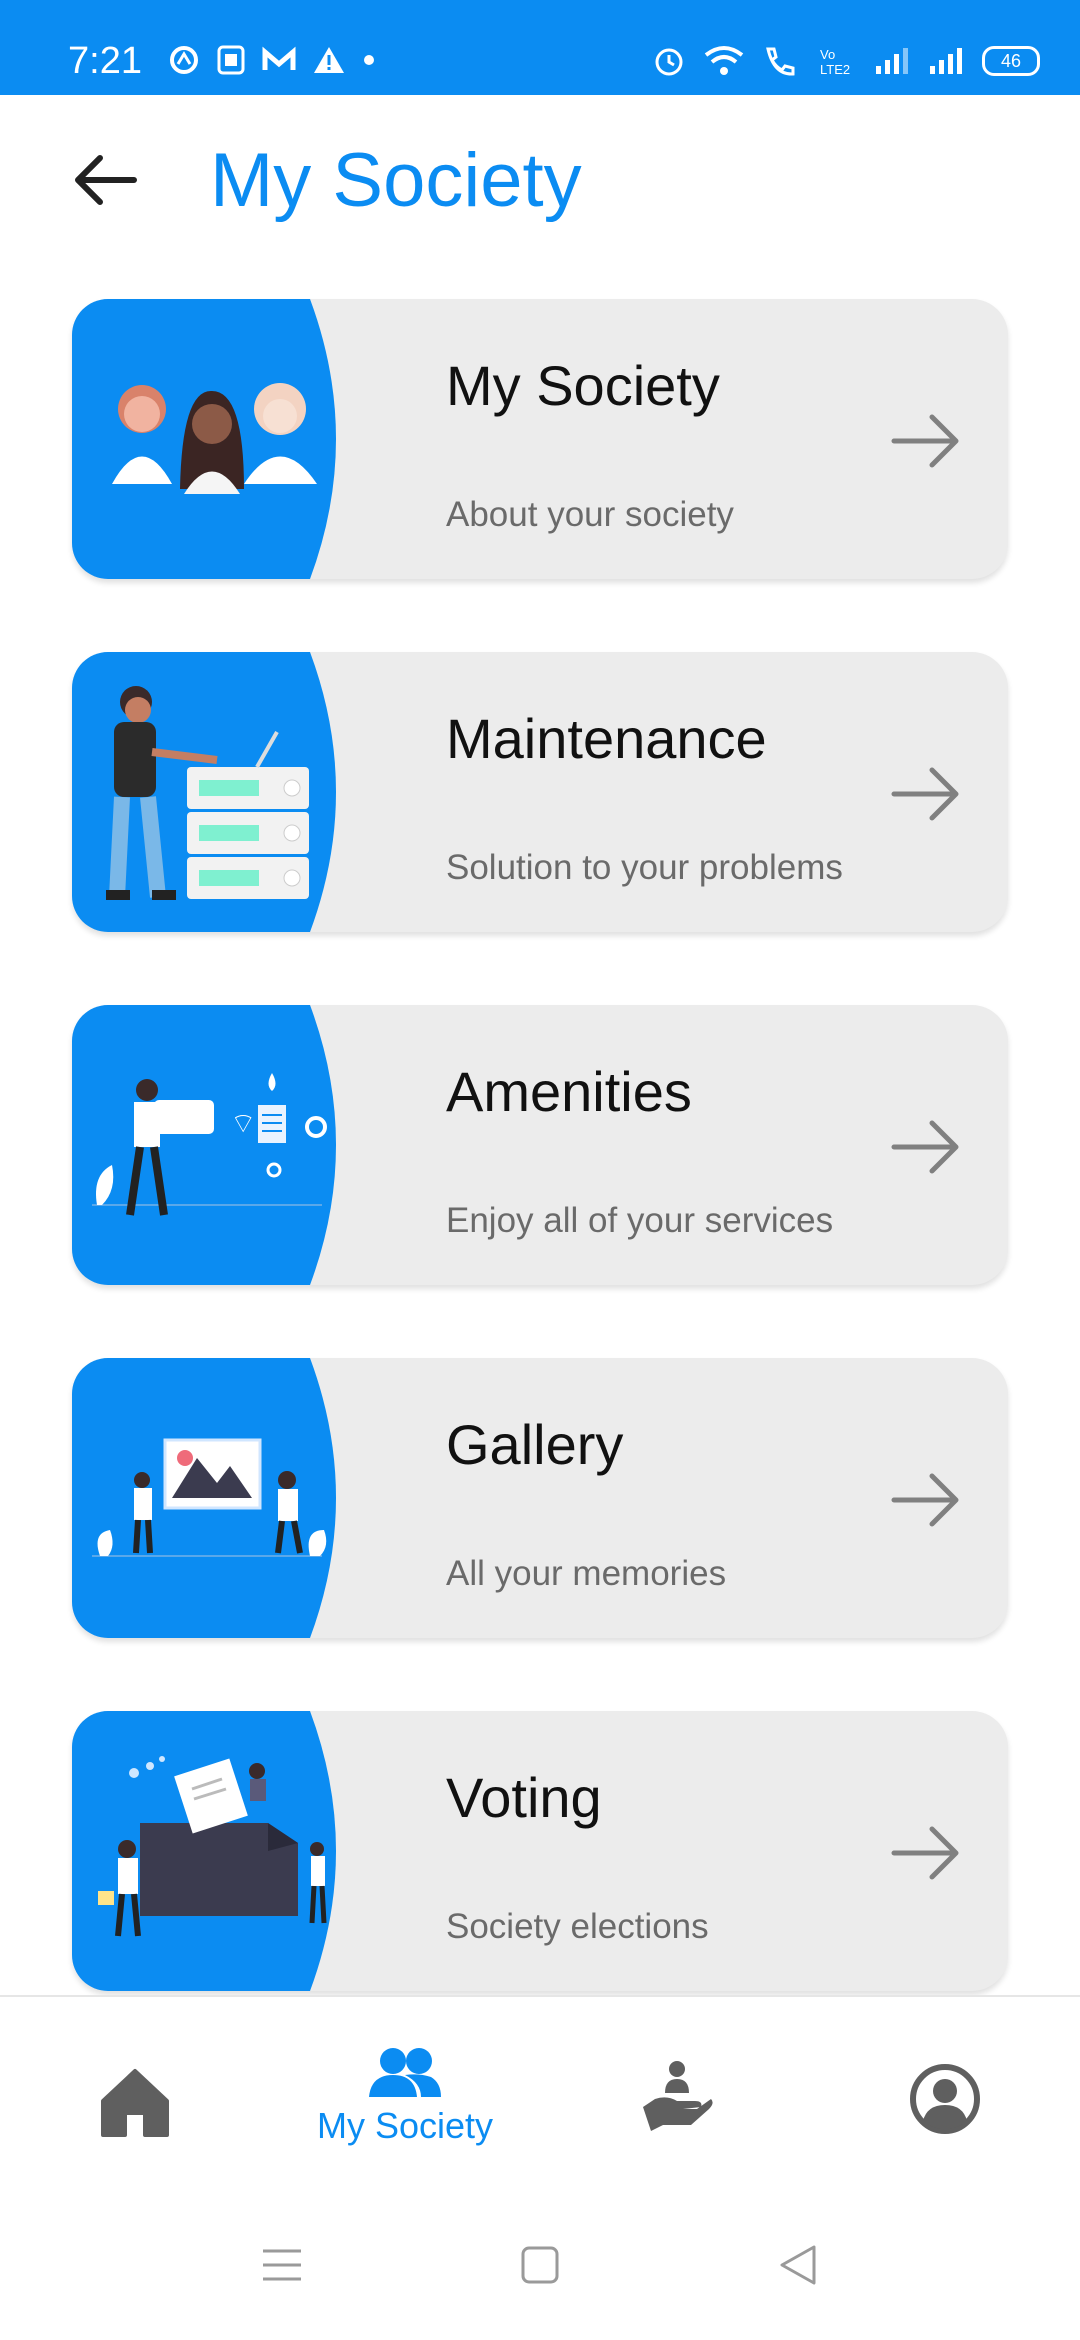 This screenshot has width=1080, height=2340. Describe the element at coordinates (213, 1145) in the screenshot. I see `amenities-illustration: ⌔` at that location.